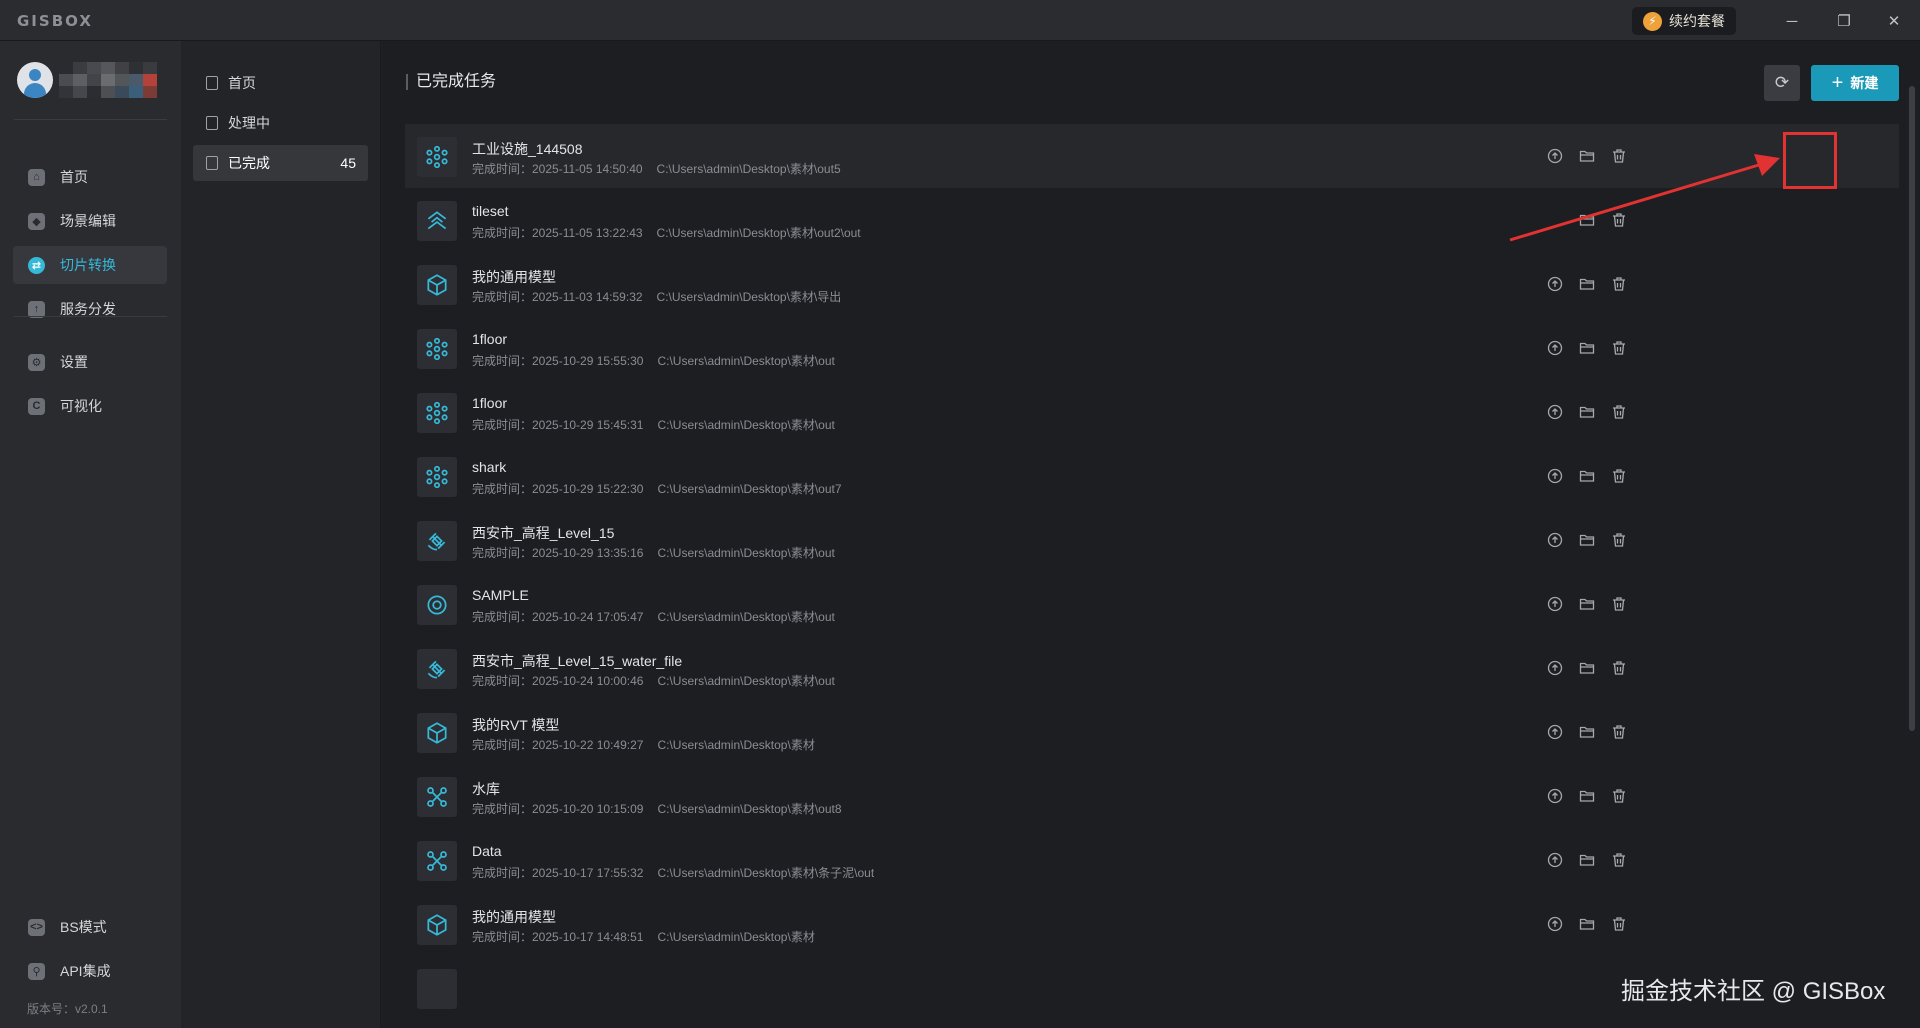 This screenshot has width=1920, height=1028. What do you see at coordinates (1855, 83) in the screenshot?
I see `new-task-button: + 新建` at bounding box center [1855, 83].